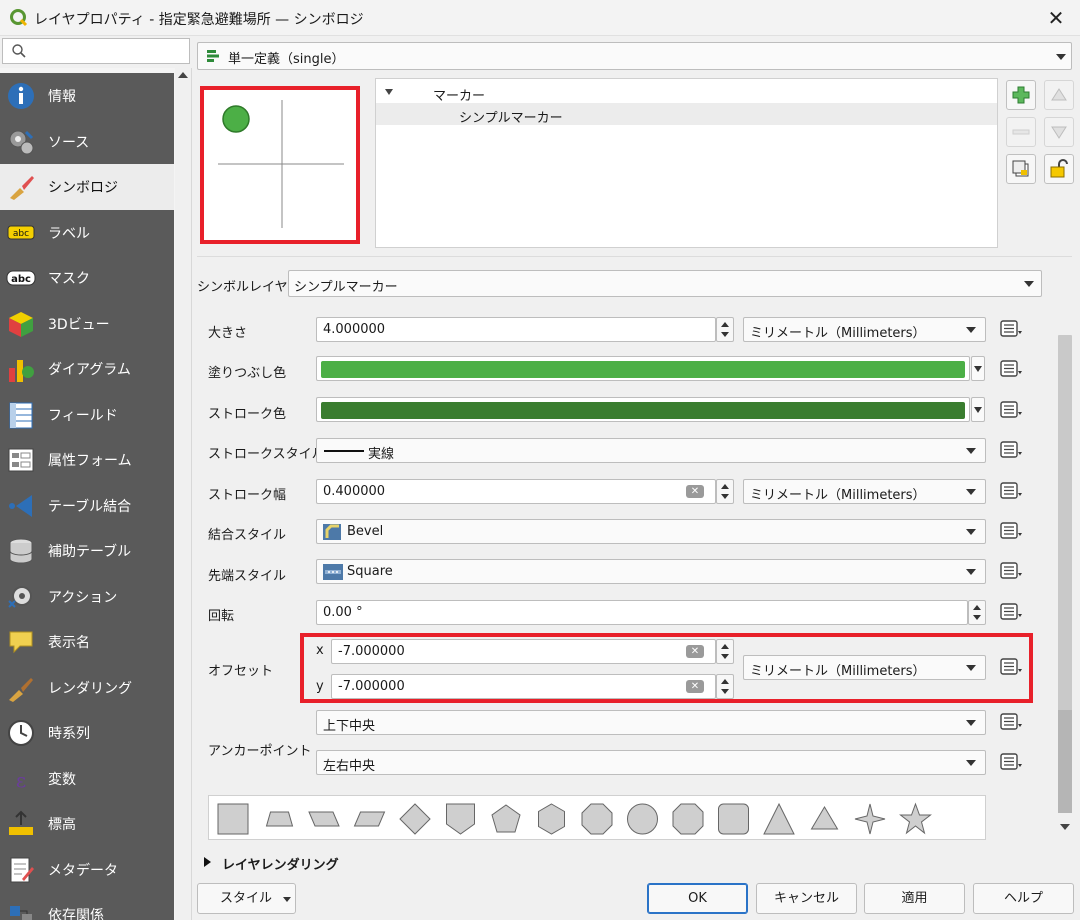  What do you see at coordinates (779, 818) in the screenshot?
I see `shape-triangle-icon` at bounding box center [779, 818].